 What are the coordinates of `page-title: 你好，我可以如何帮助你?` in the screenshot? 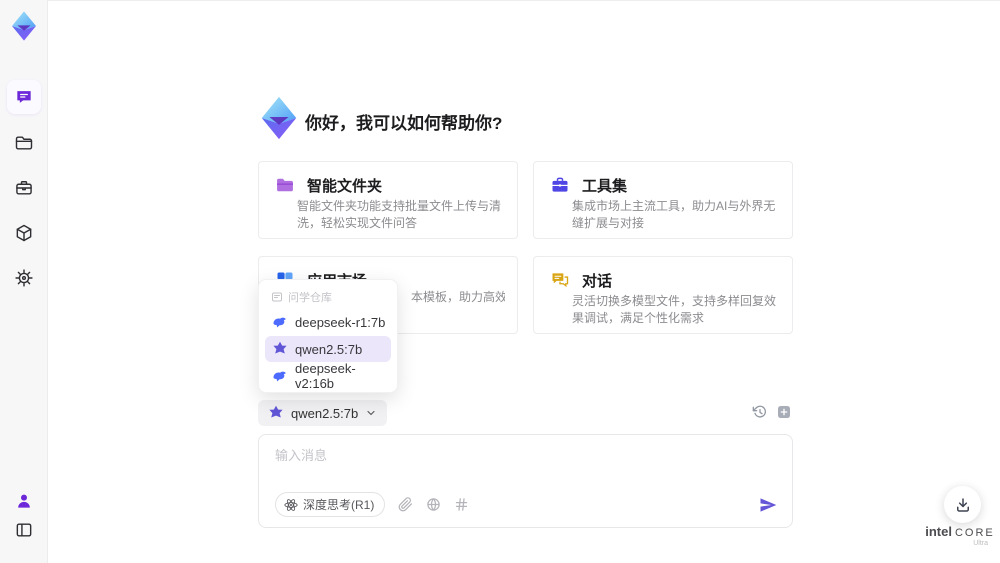 It's located at (404, 123).